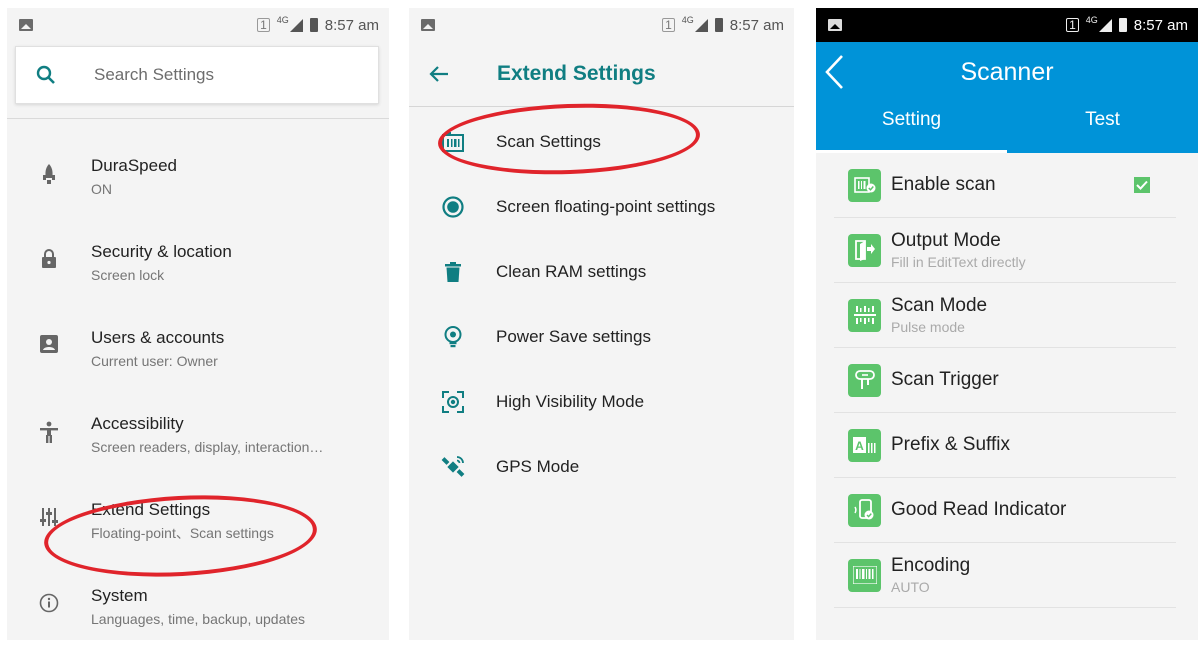 The height and width of the screenshot is (646, 1198). What do you see at coordinates (1005, 250) in the screenshot?
I see `setting-output-mode: Output Mode Fill in EditText directly` at bounding box center [1005, 250].